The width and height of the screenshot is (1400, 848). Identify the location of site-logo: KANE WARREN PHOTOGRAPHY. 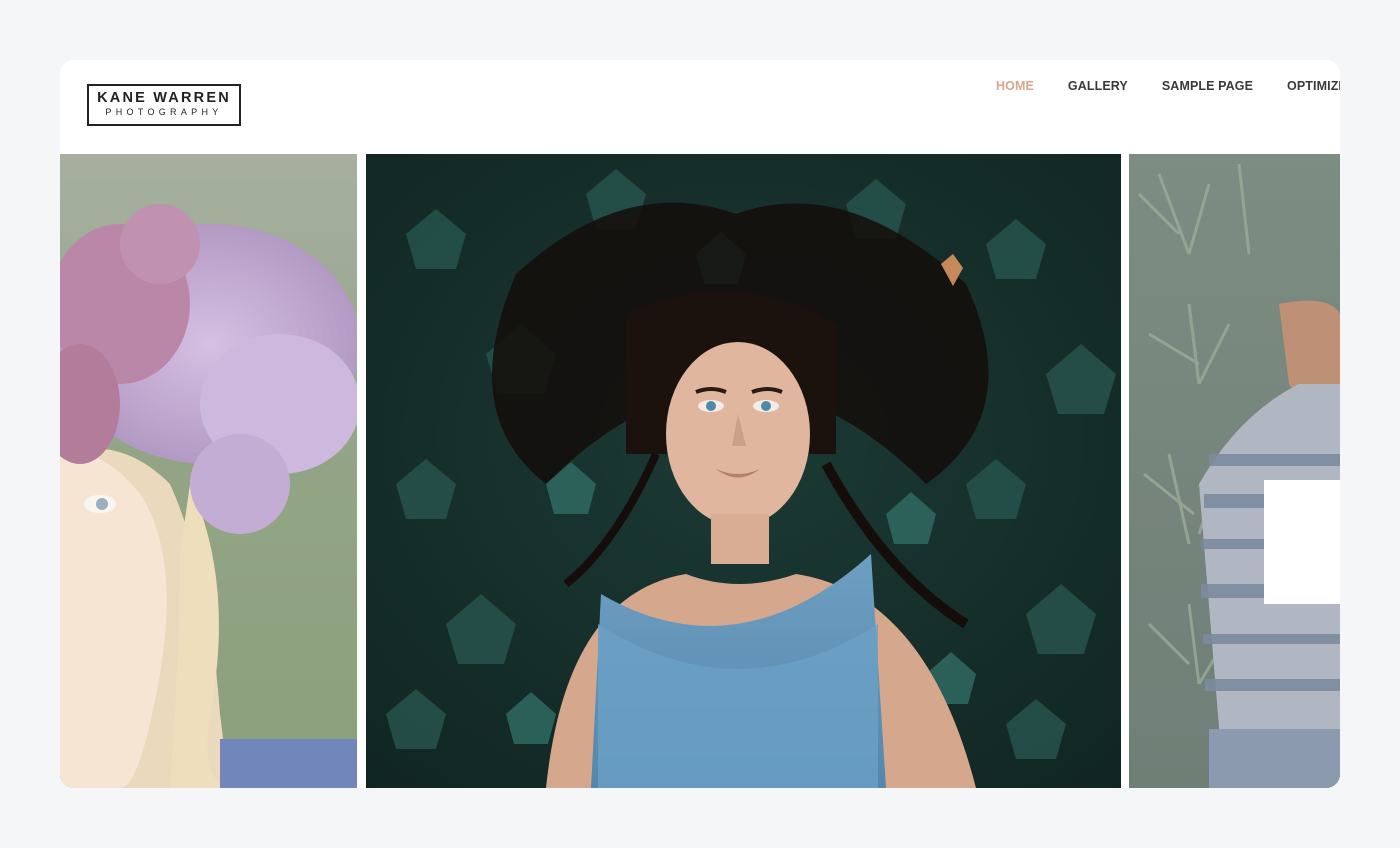
(164, 105).